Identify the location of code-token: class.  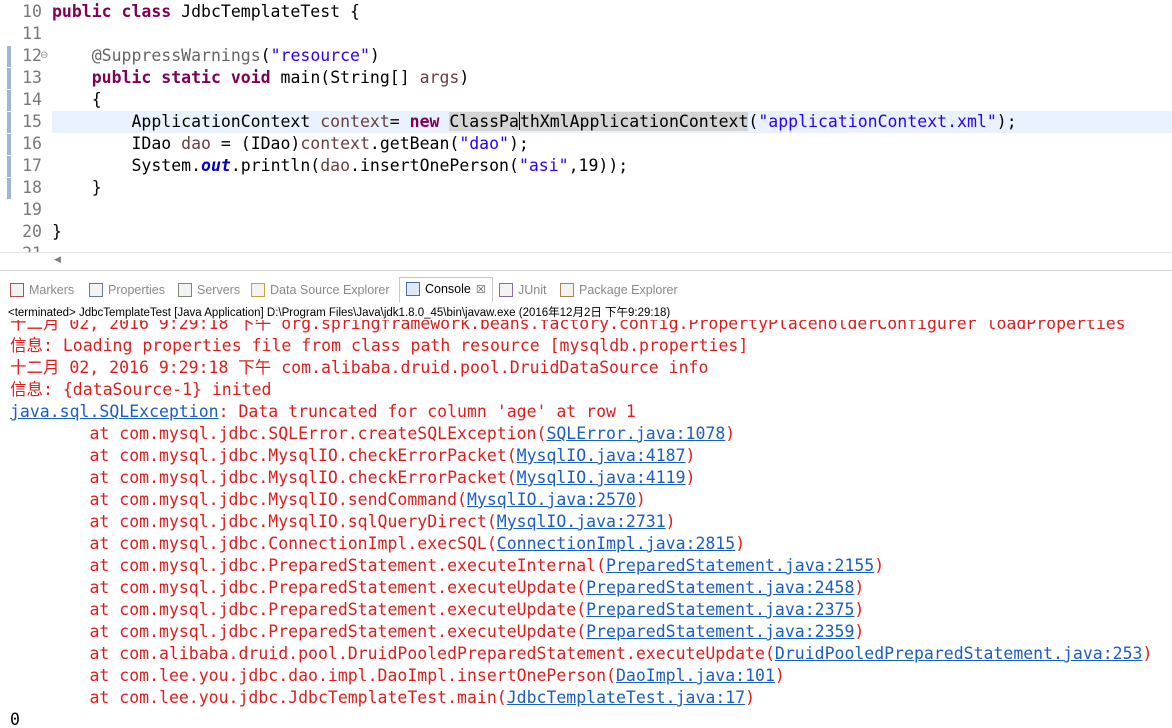
(146, 11).